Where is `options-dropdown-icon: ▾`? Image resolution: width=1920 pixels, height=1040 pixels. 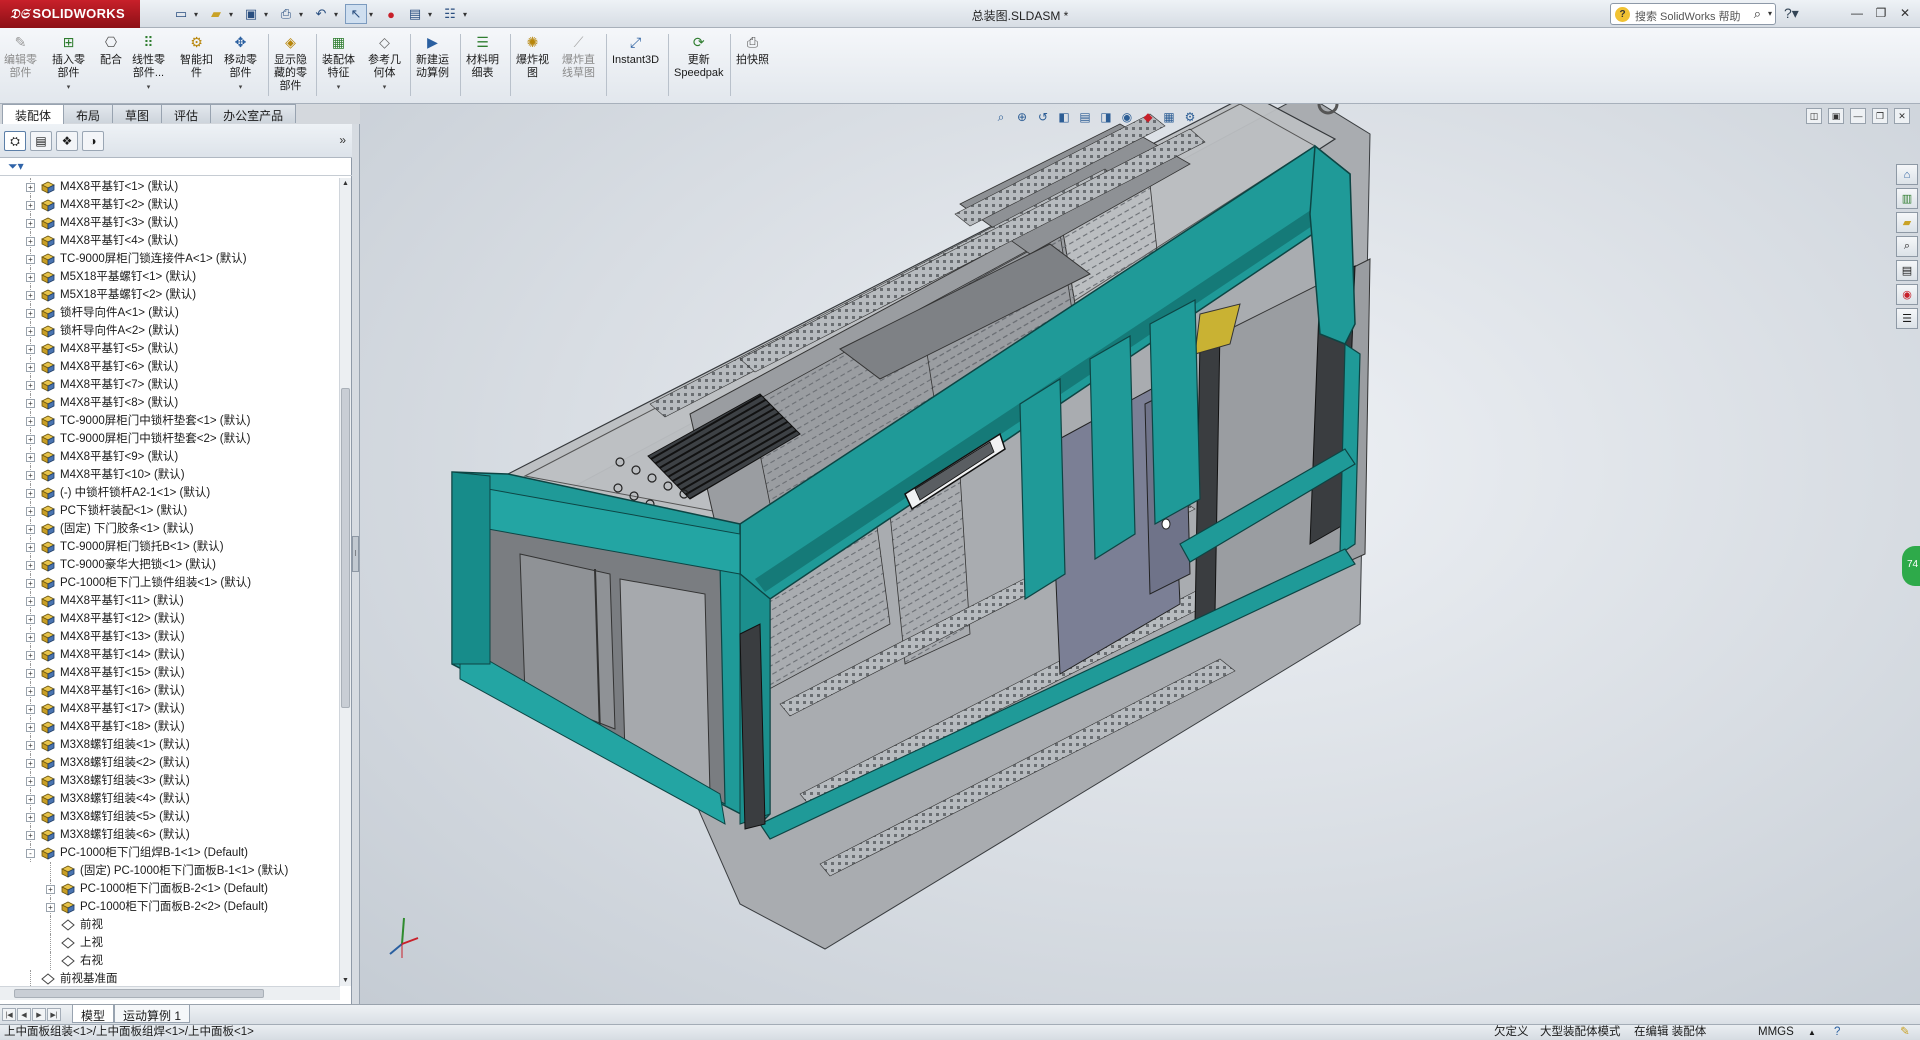
options-dropdown-icon: ▾ is located at coordinates (467, 14).